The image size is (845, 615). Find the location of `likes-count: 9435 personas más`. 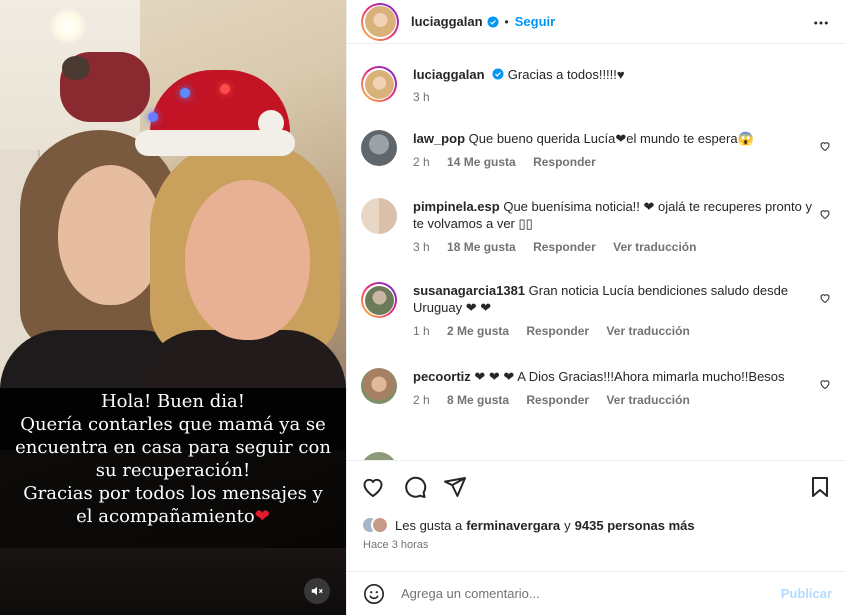

likes-count: 9435 personas más is located at coordinates (635, 525).